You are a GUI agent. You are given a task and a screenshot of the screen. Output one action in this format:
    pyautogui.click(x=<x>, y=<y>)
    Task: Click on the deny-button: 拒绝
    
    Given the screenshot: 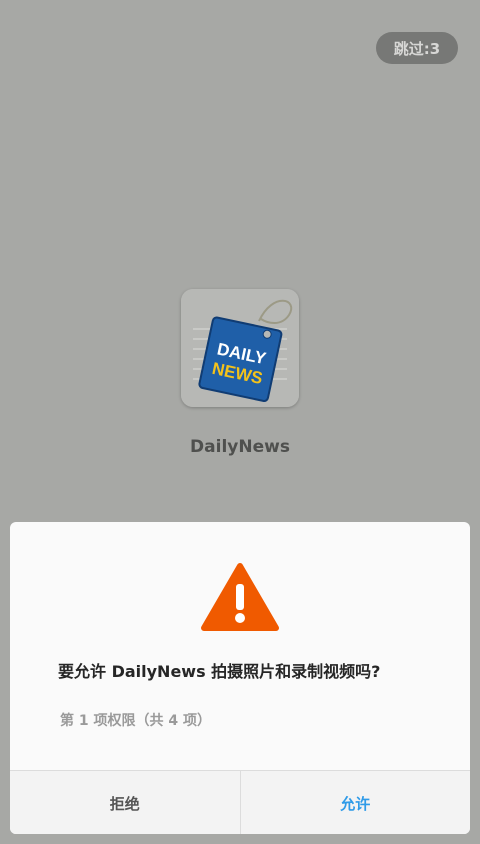 What is the action you would take?
    pyautogui.click(x=125, y=802)
    